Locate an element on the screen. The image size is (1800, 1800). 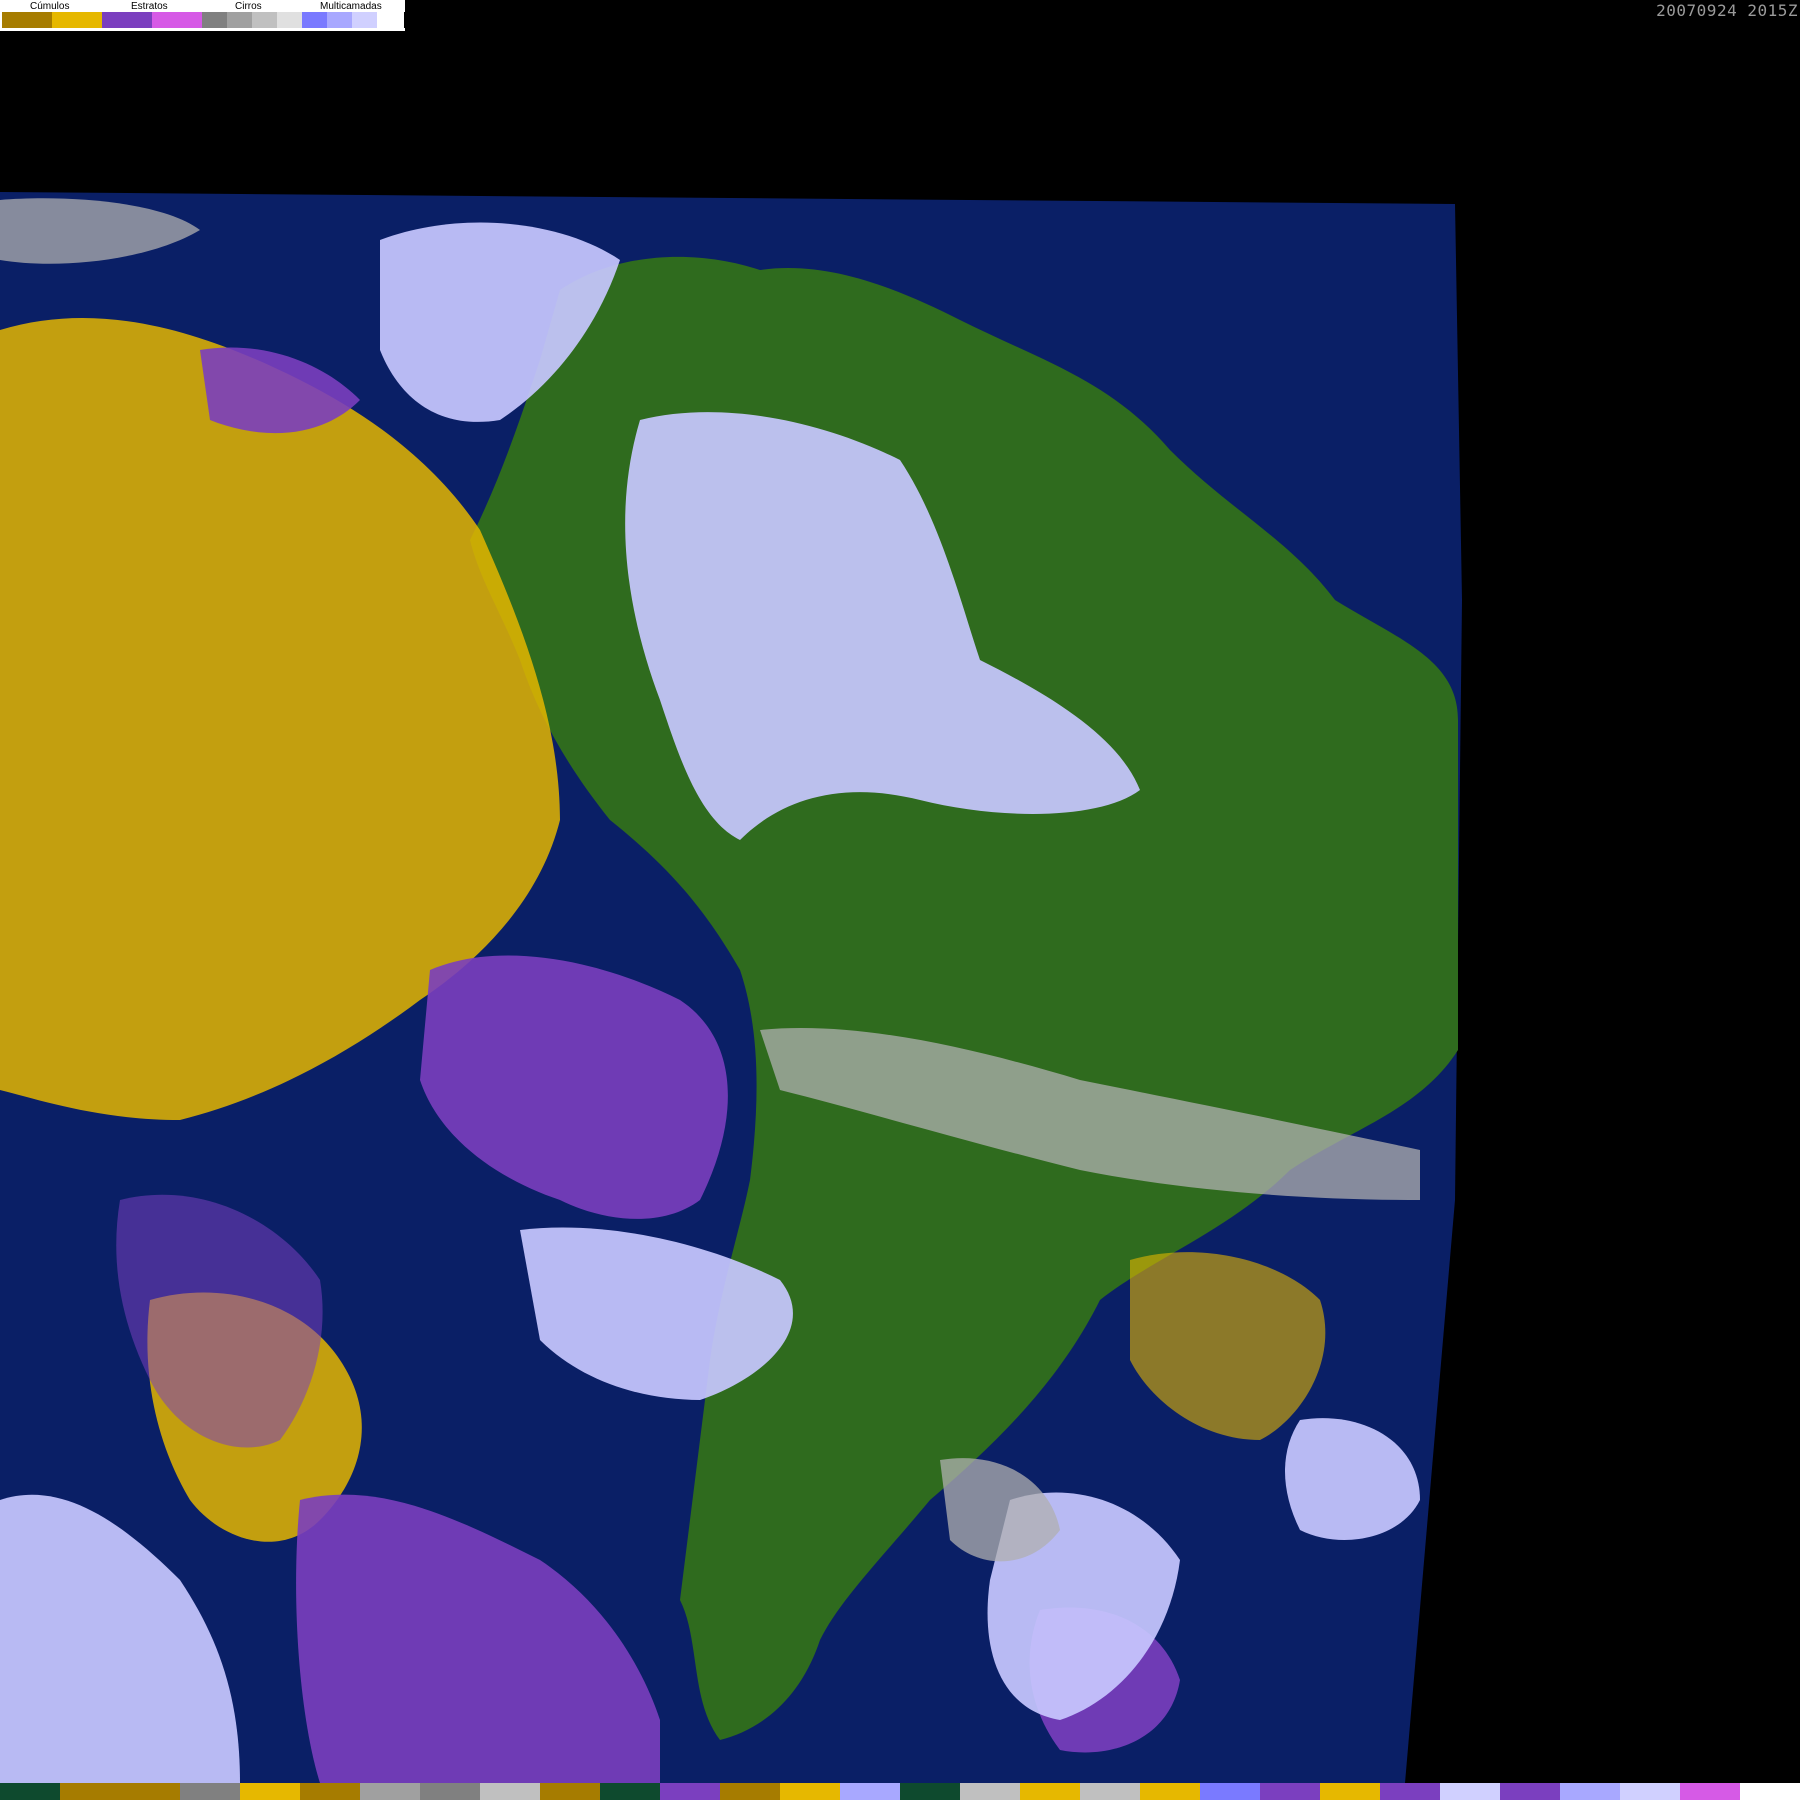
cloud-type-legend: Cúmulos Estratos Cirros Multicamadas is located at coordinates (202, 15).